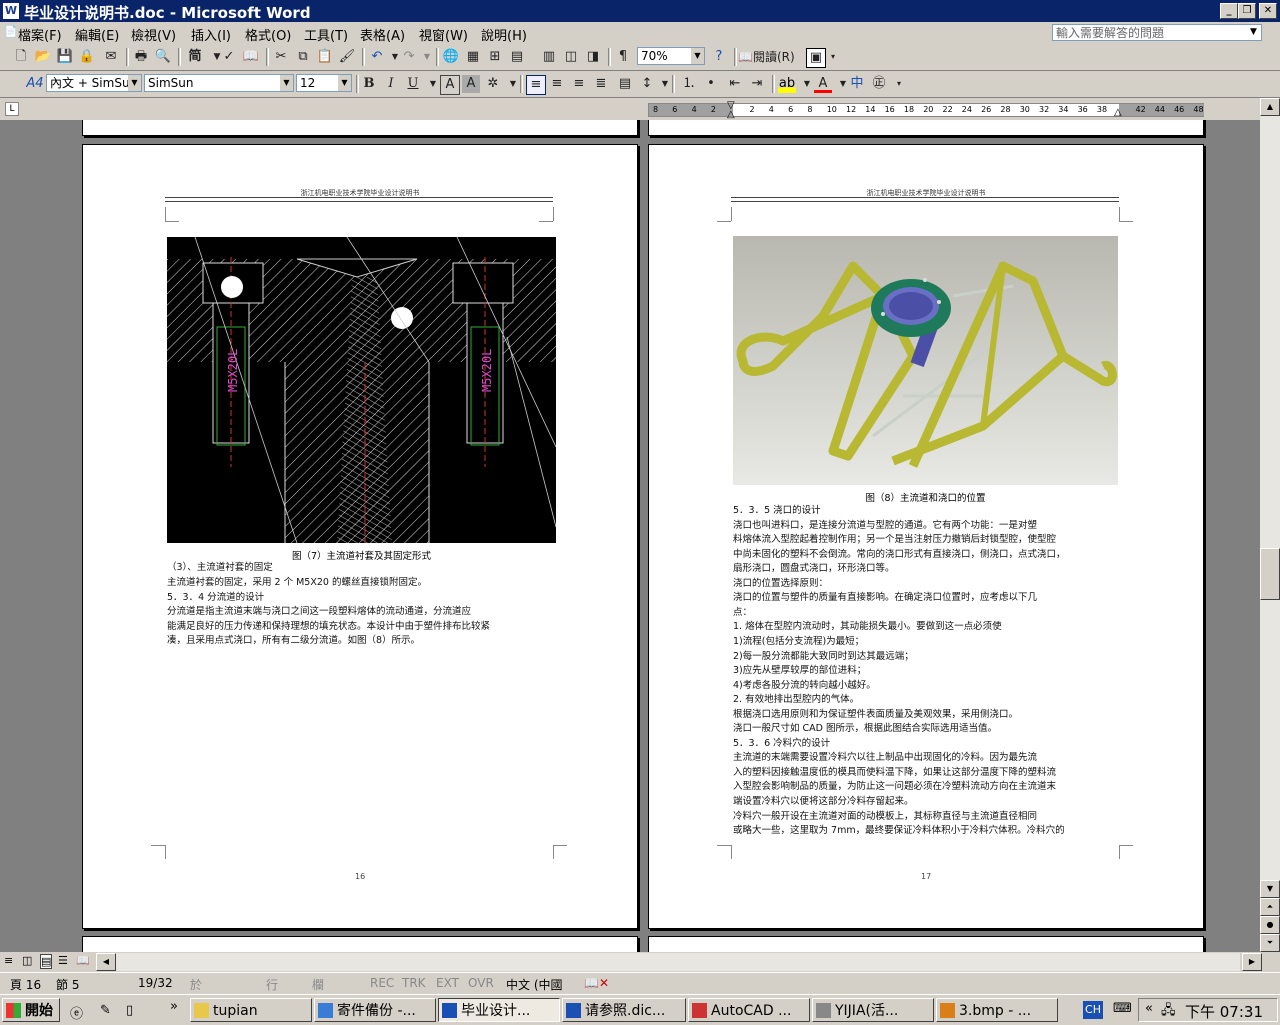 The image size is (1280, 1025). I want to click on print-icon: 🖶, so click(141, 57).